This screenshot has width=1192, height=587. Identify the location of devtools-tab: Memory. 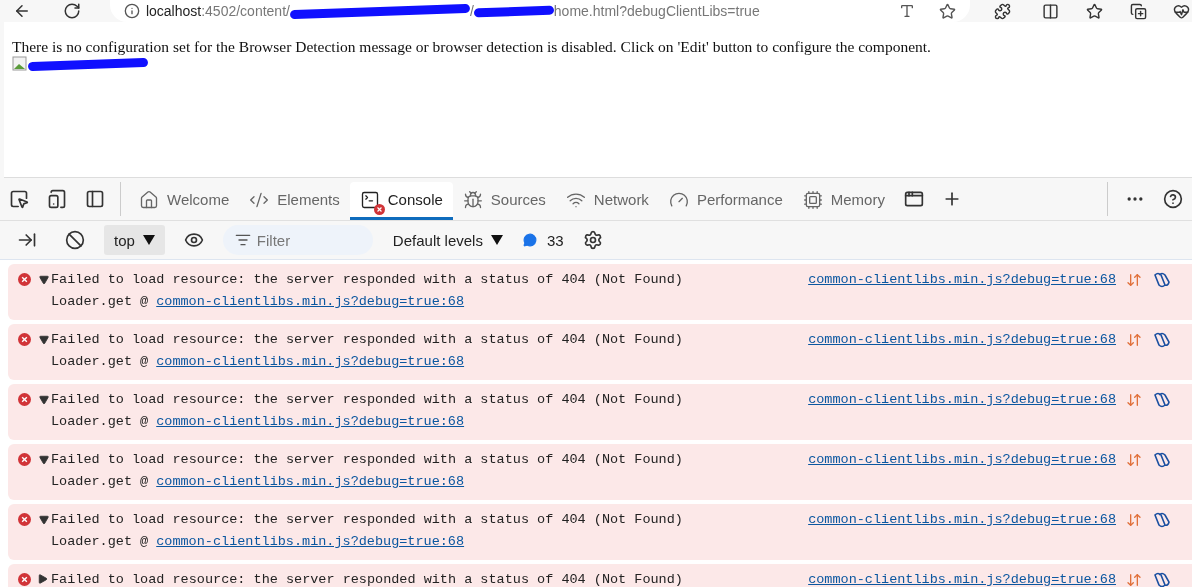
(843, 201).